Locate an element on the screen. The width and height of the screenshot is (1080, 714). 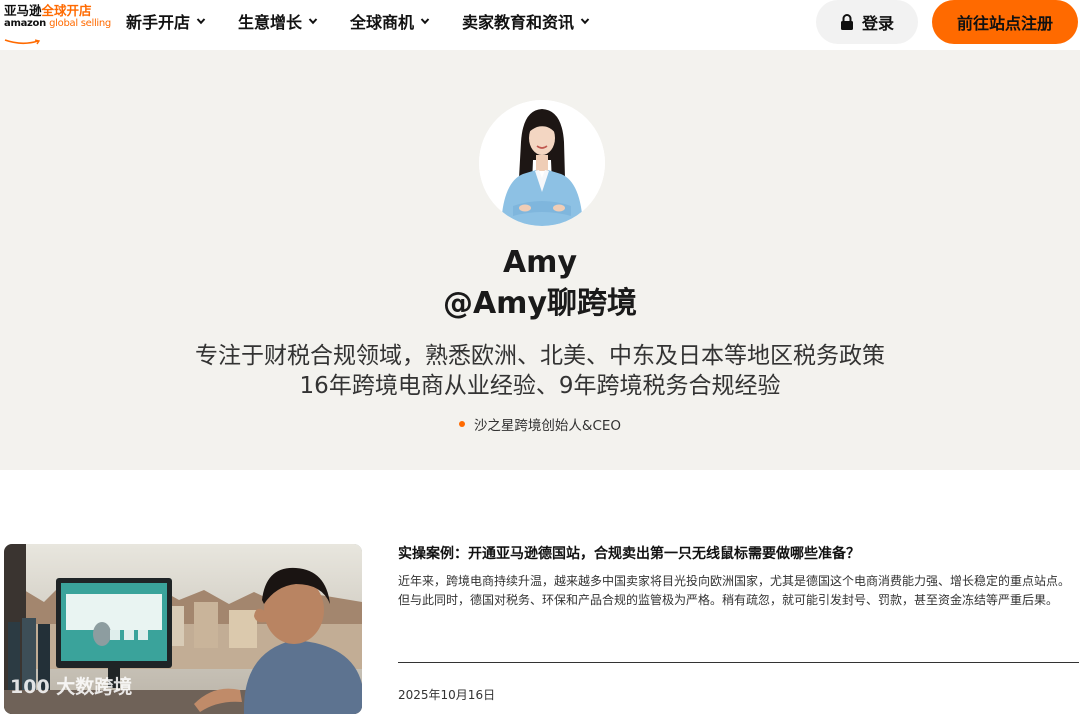
author-handle: @Amy聊跨境 is located at coordinates (540, 303).